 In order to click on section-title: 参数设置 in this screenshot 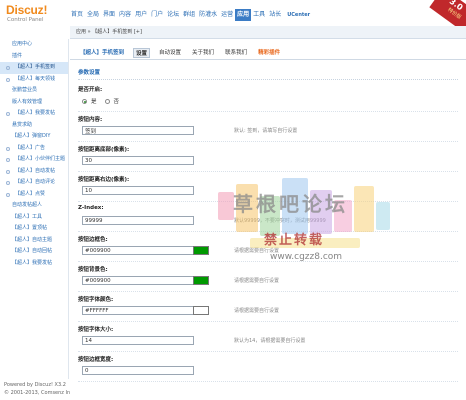, I will do `click(268, 74)`.